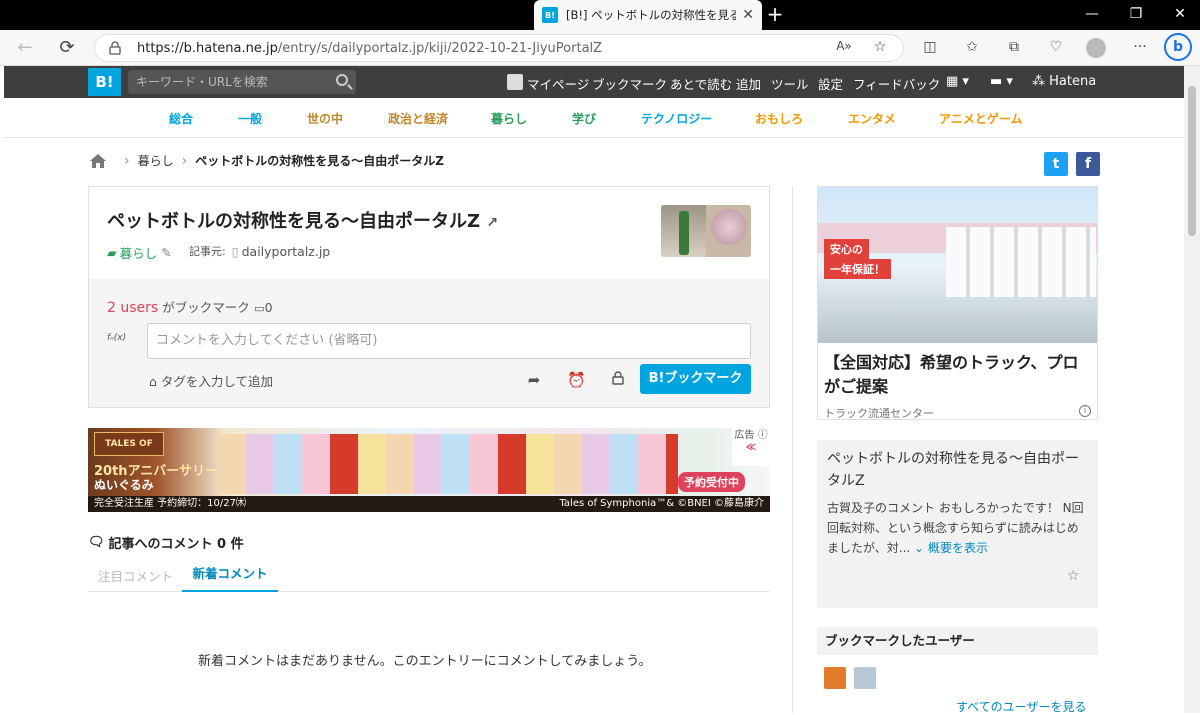  Describe the element at coordinates (425, 661) in the screenshot. I see `empty-comments-message: 新着コメントはまだありません。このエントリーにコメントしてみましょう。` at that location.